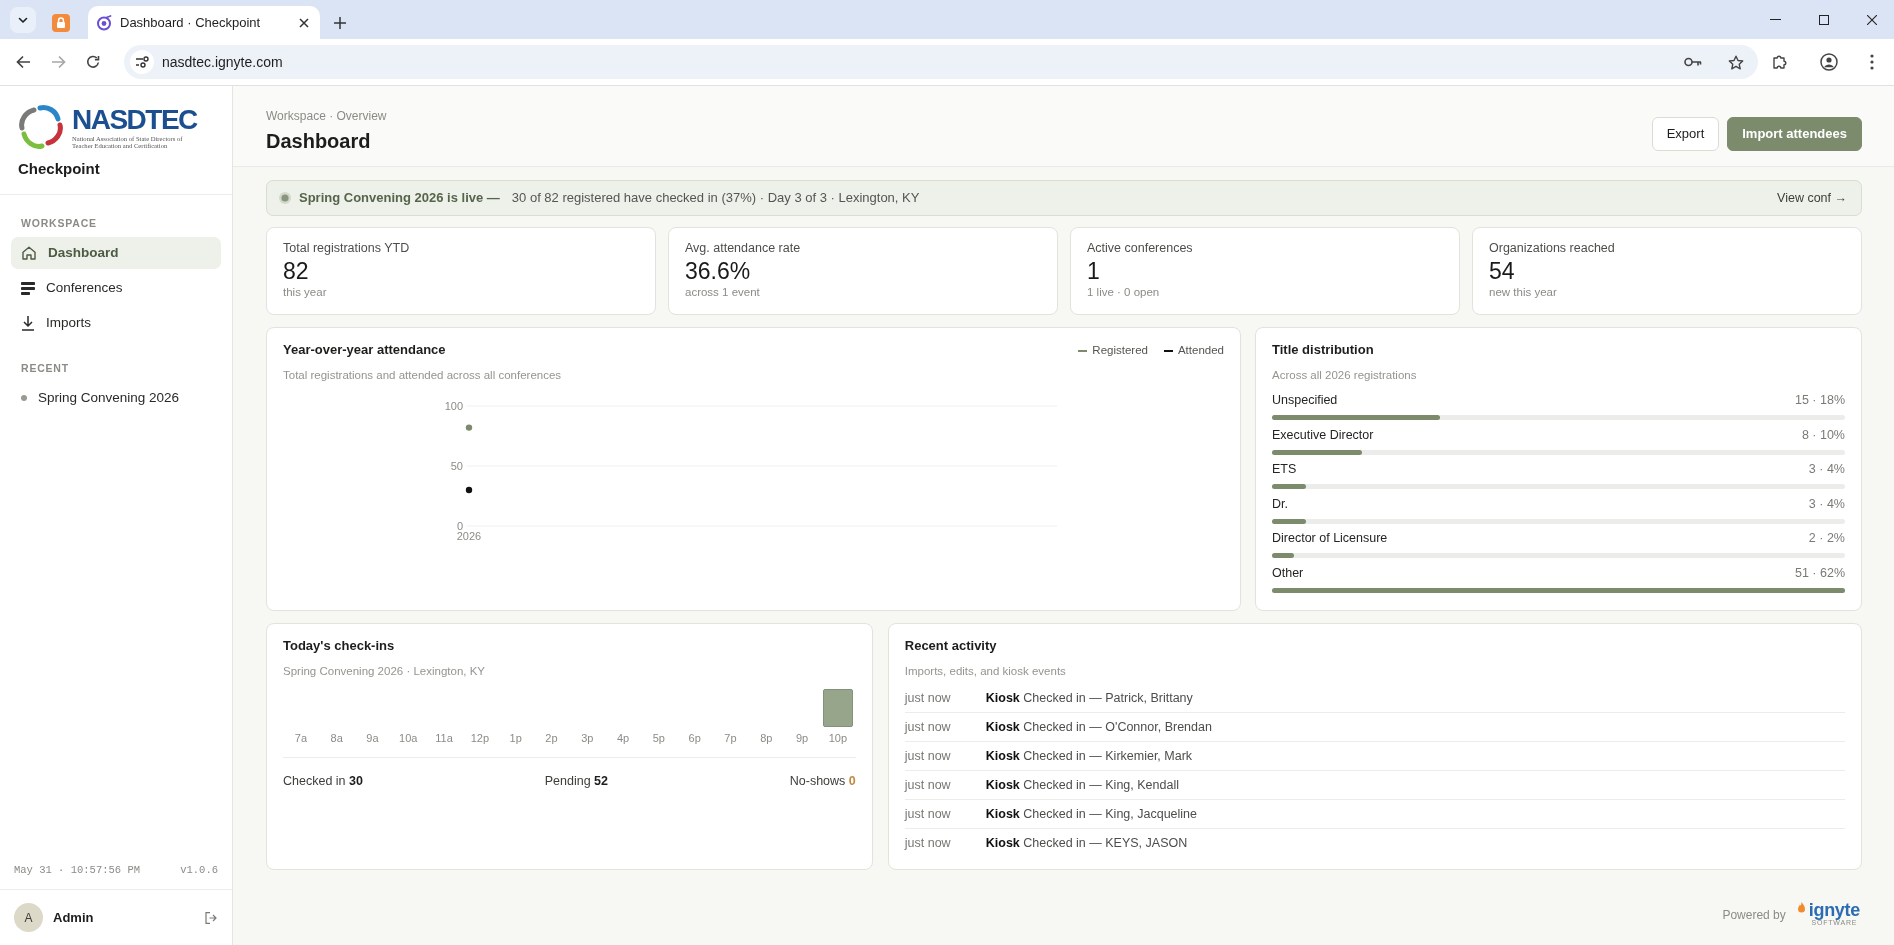 The width and height of the screenshot is (1894, 945). What do you see at coordinates (480, 738) in the screenshot?
I see `hour-label: 12p` at bounding box center [480, 738].